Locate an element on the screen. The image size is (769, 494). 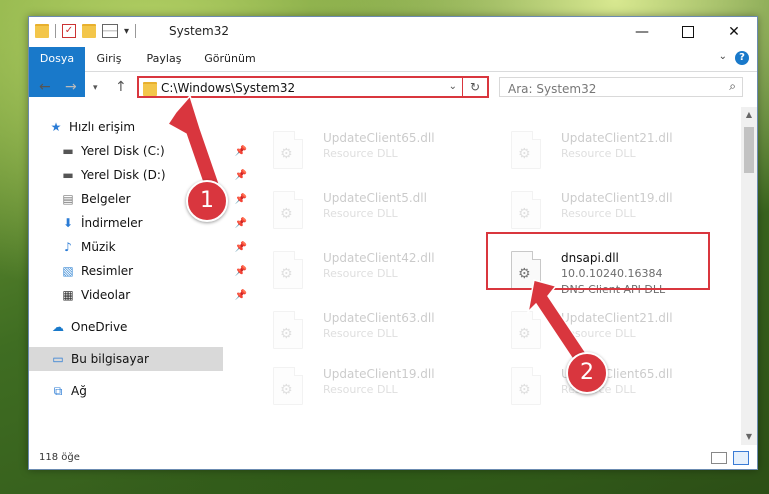
close-button: ✕ is located at coordinates (734, 32).